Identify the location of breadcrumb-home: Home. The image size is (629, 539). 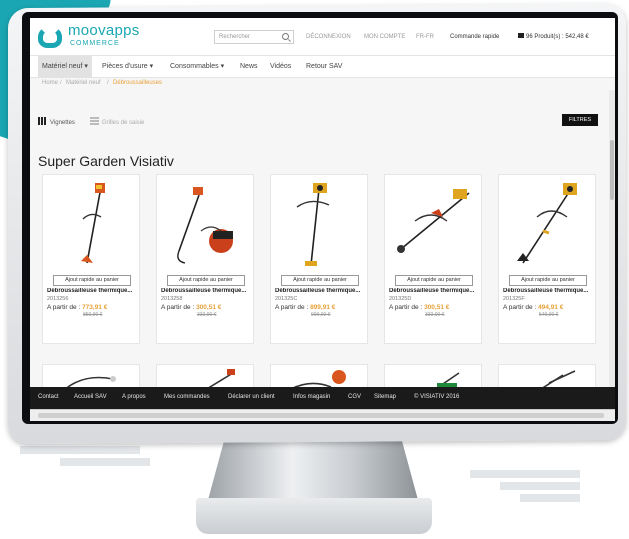
(50, 83).